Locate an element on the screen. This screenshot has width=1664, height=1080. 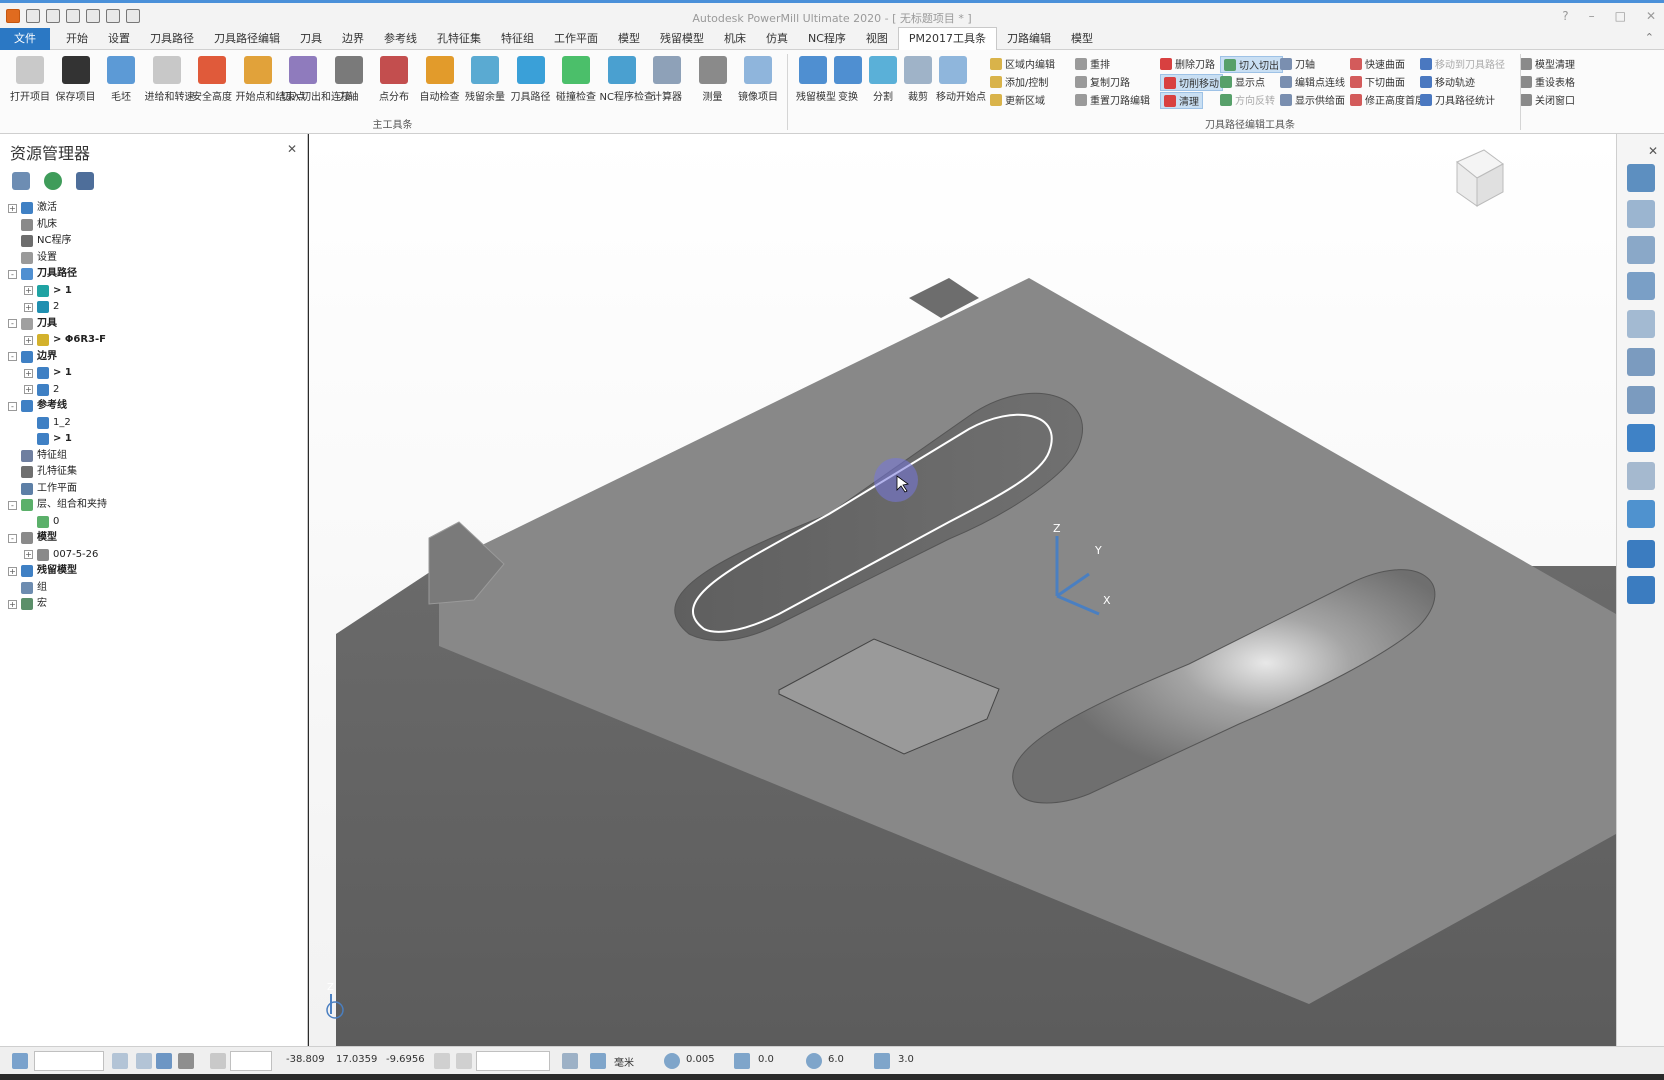
edit-small-button: 修正高度首层 is located at coordinates (1387, 99).